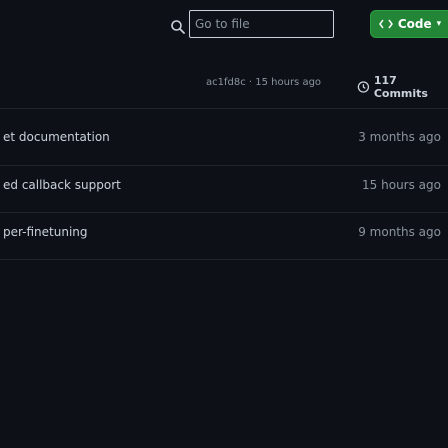 Image resolution: width=448 pixels, height=448 pixels. I want to click on commit-age: 15 hours ago, so click(401, 185).